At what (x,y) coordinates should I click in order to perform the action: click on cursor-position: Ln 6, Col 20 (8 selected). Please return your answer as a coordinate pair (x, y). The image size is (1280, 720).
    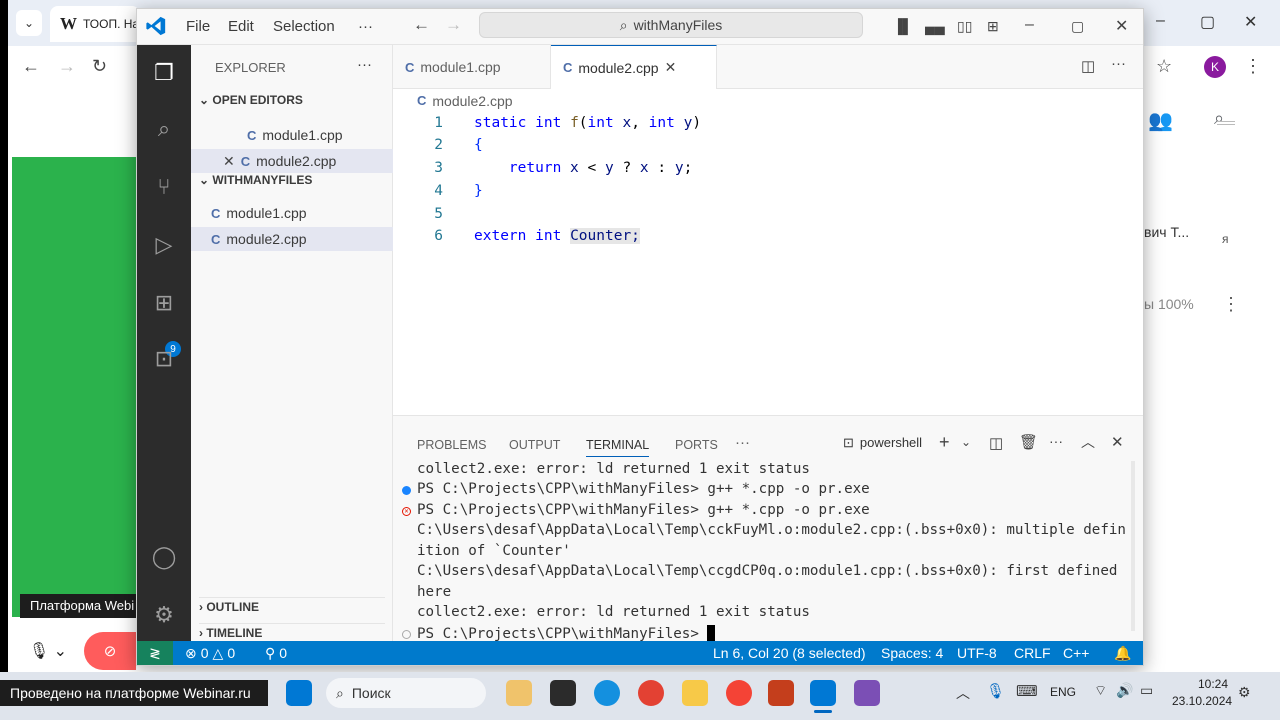
    Looking at the image, I should click on (789, 653).